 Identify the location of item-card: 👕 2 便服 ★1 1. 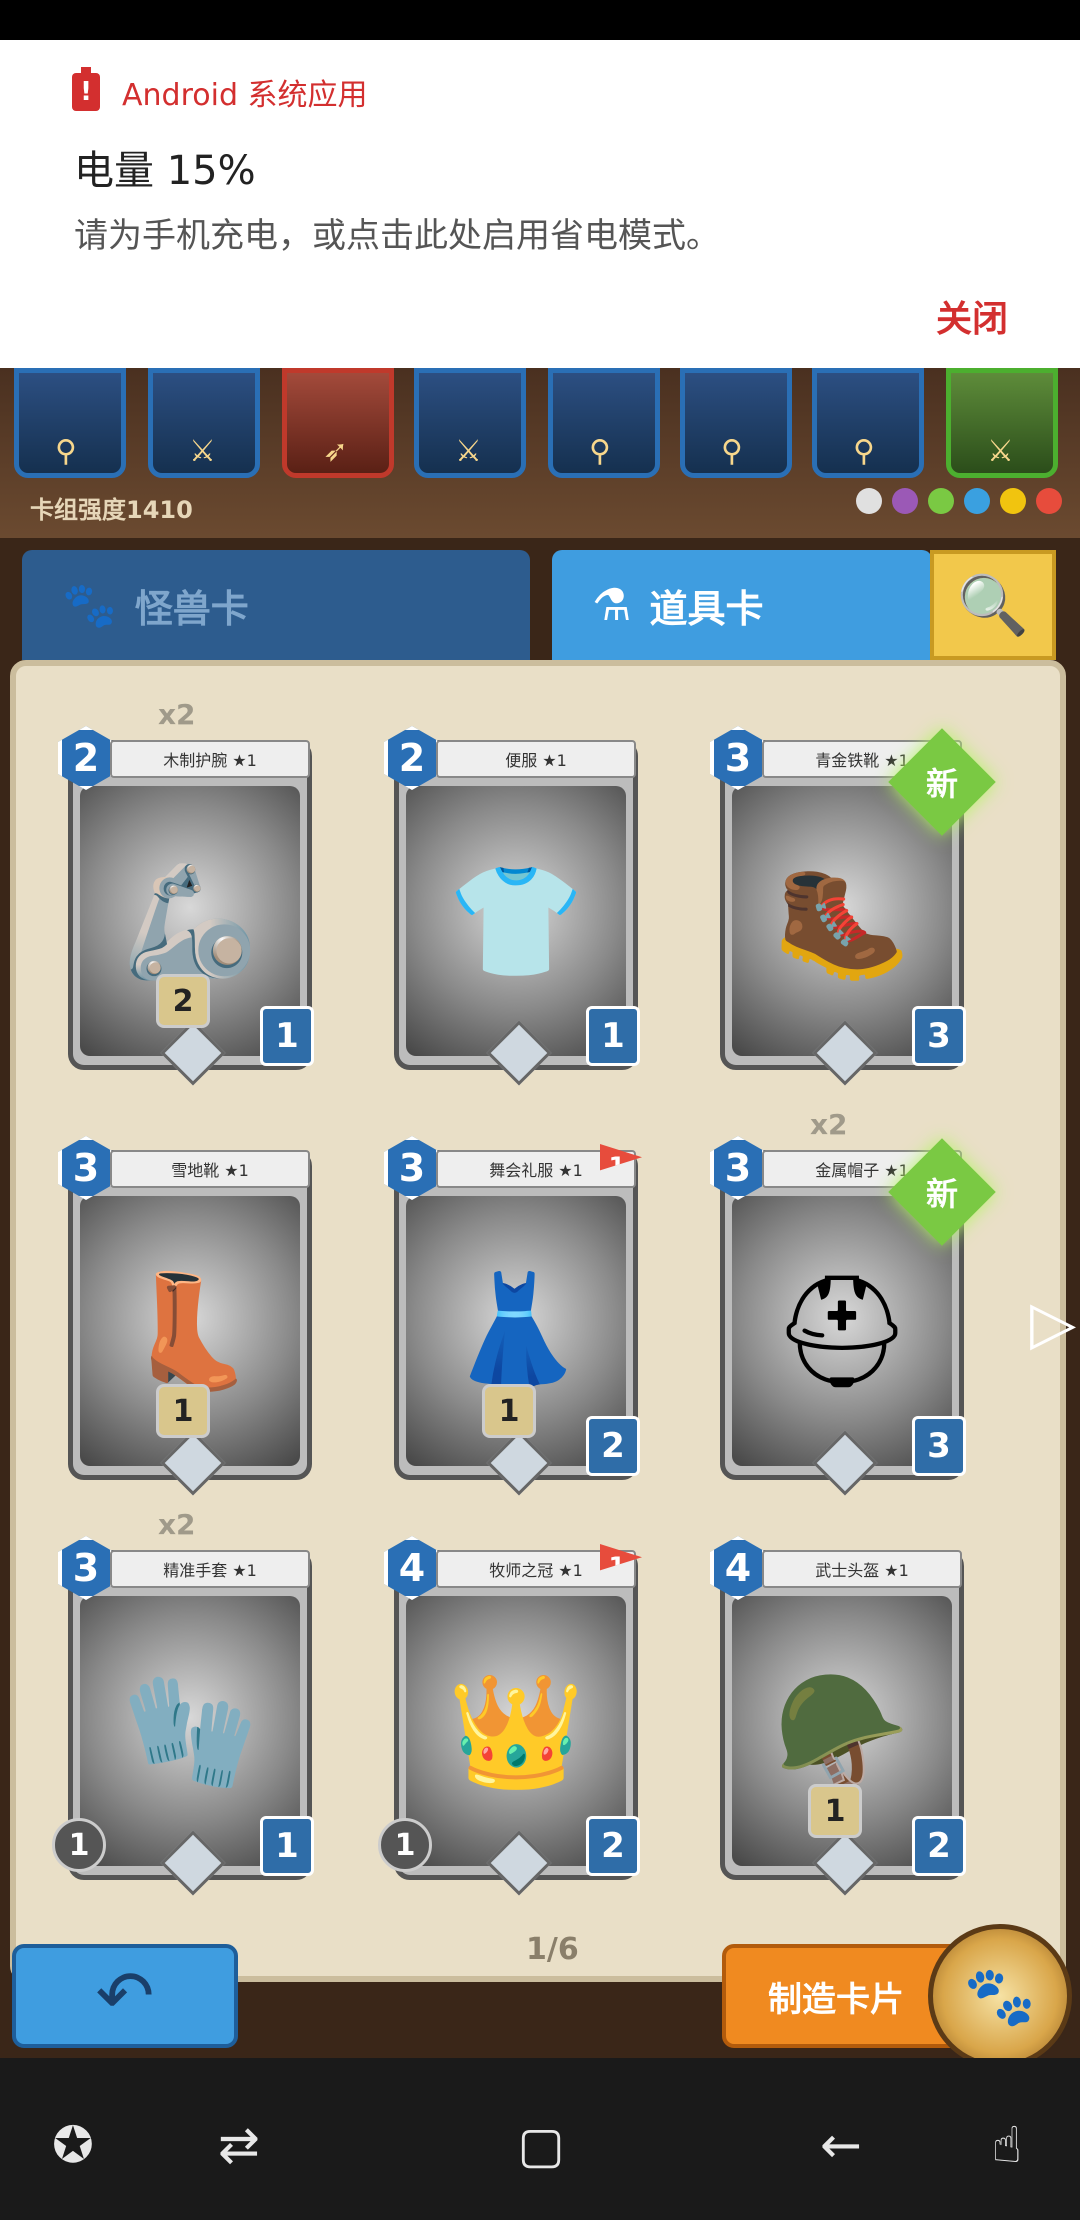
(516, 906).